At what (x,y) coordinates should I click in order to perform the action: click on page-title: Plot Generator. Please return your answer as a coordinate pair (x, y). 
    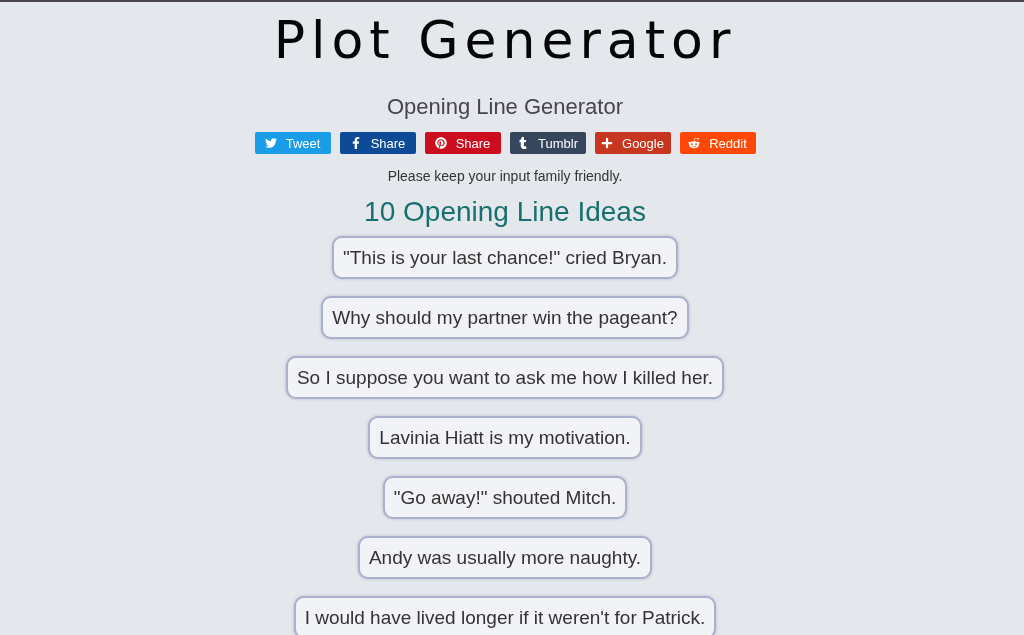
    Looking at the image, I should click on (505, 40).